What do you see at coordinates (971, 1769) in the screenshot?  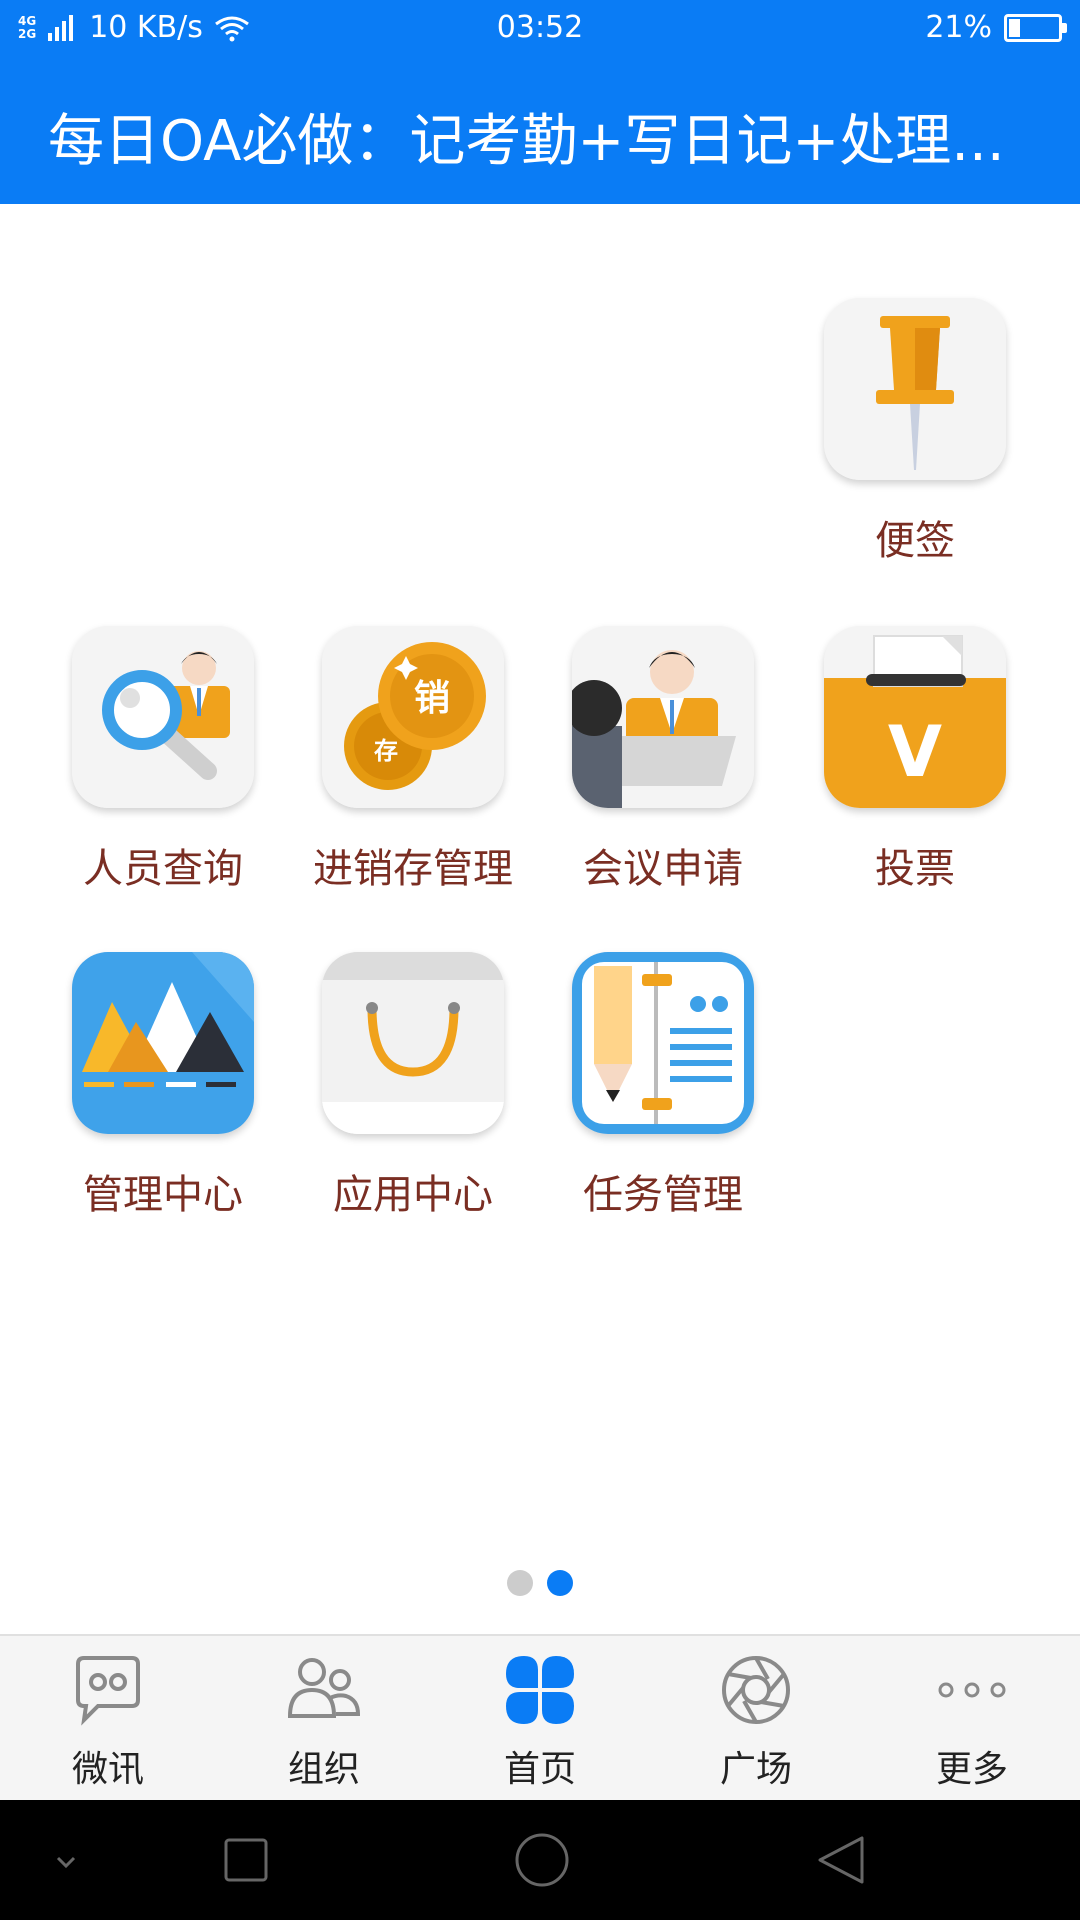 I see `tab-label: 更多` at bounding box center [971, 1769].